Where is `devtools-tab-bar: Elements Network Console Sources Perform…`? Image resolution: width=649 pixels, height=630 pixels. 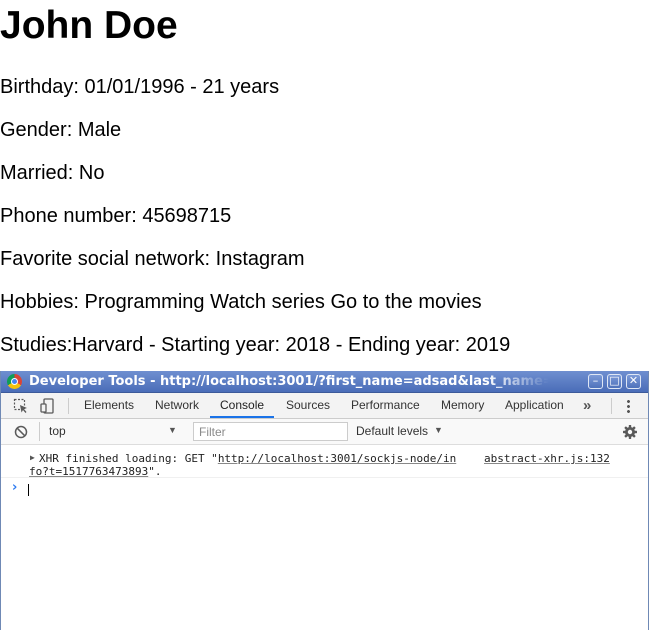 devtools-tab-bar: Elements Network Console Sources Perform… is located at coordinates (324, 406).